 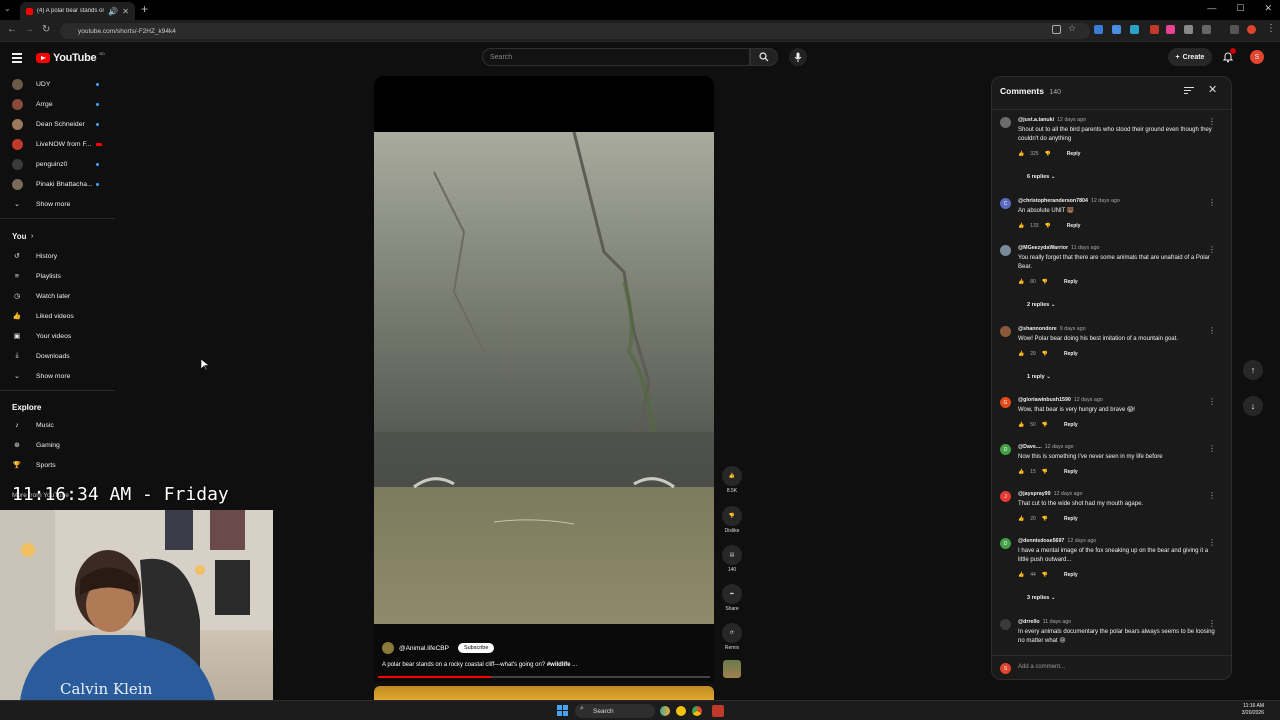 What do you see at coordinates (1044, 622) in the screenshot?
I see `comment-author: @drrello 11 days ago` at bounding box center [1044, 622].